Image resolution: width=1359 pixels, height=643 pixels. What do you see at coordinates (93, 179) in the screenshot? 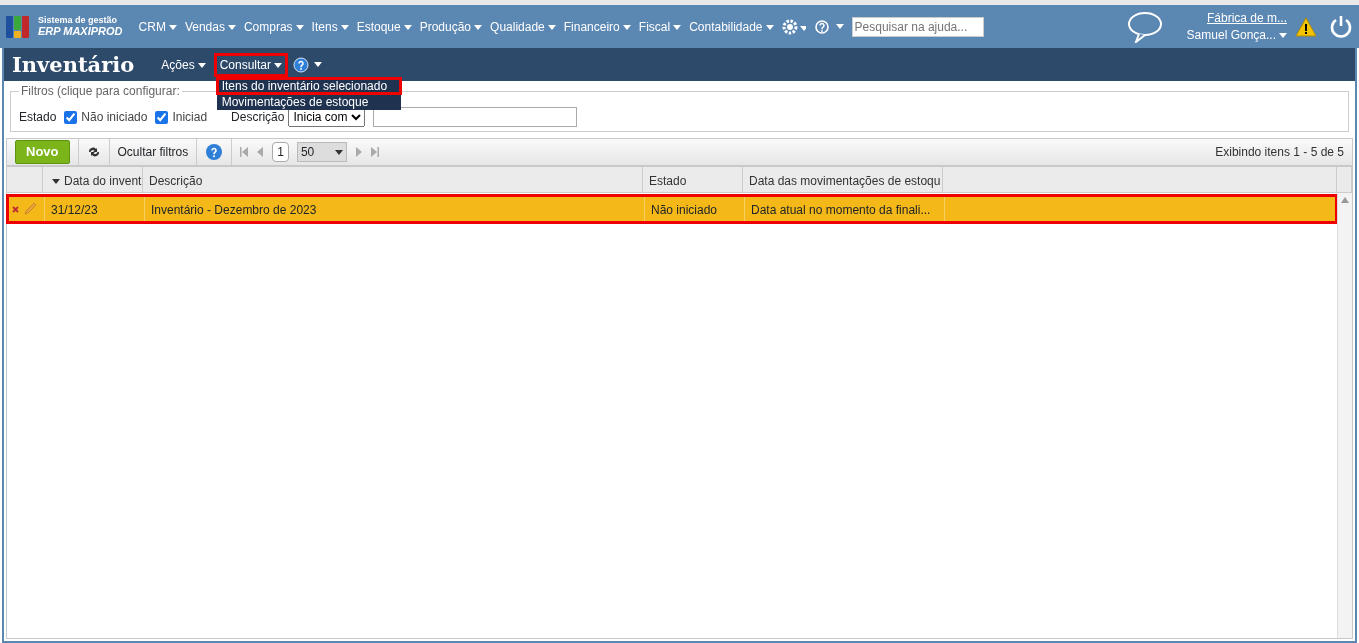
I see `column-header: Data do invent` at bounding box center [93, 179].